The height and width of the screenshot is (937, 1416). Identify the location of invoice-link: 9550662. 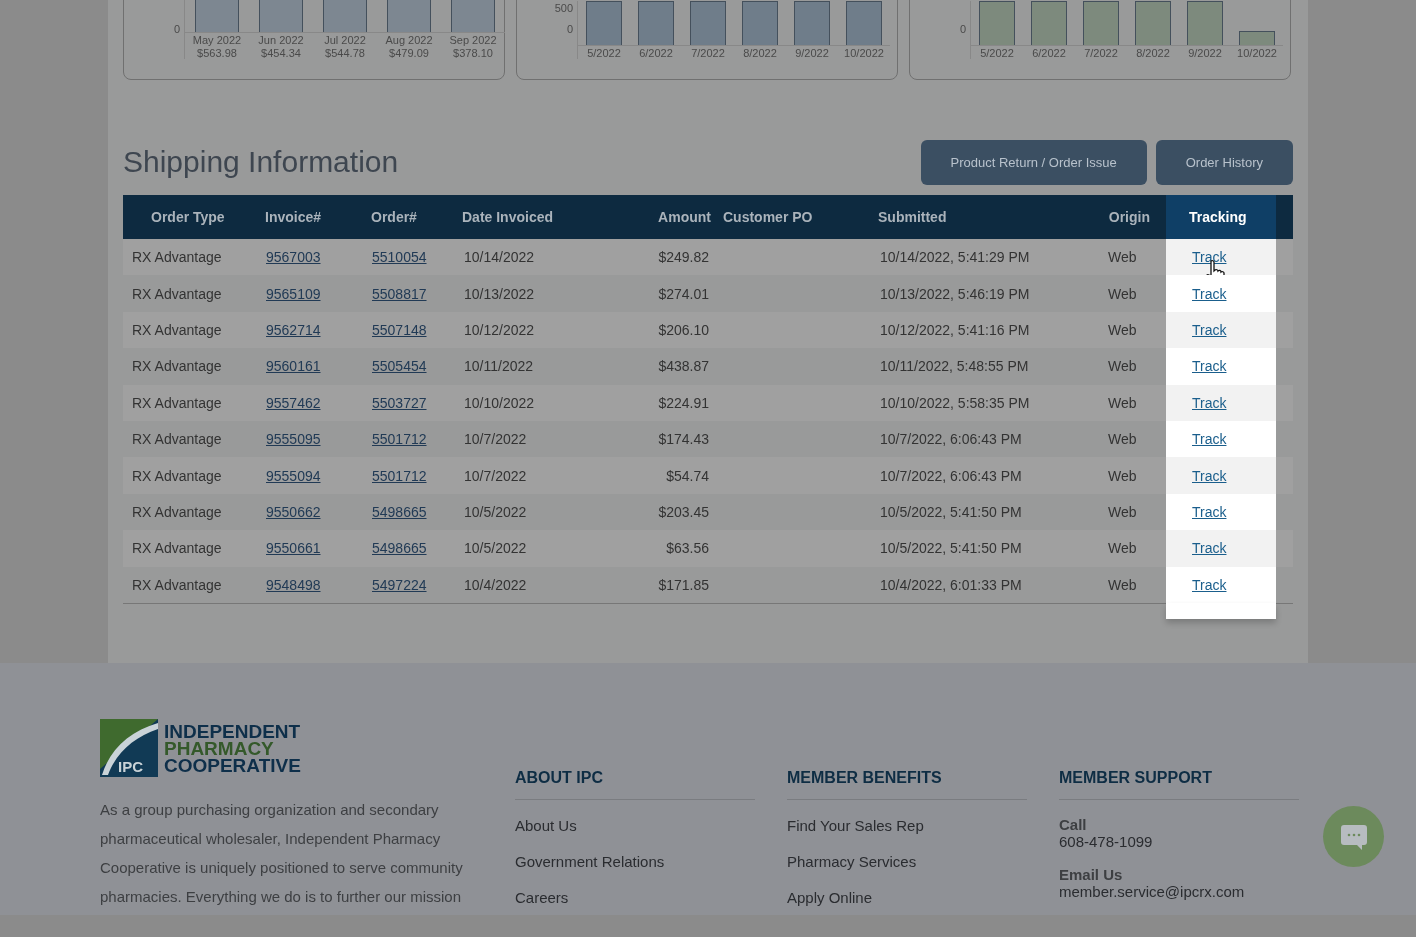
(293, 511).